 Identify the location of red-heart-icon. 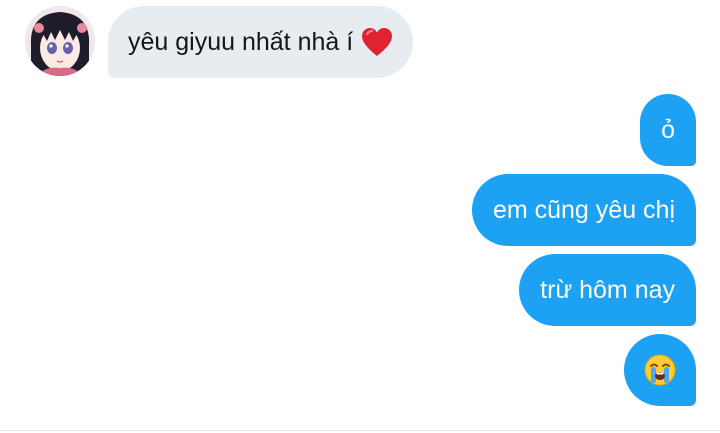
(377, 42).